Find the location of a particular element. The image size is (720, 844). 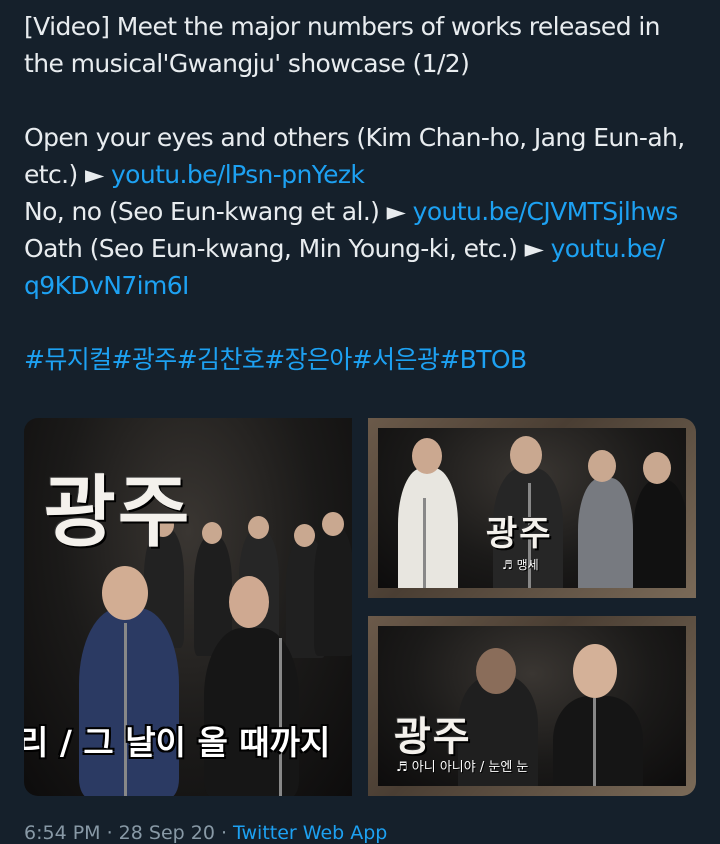

tweet-footer: 6:54 PM · 28 Sep 20 · Twitter Web App is located at coordinates (205, 833).